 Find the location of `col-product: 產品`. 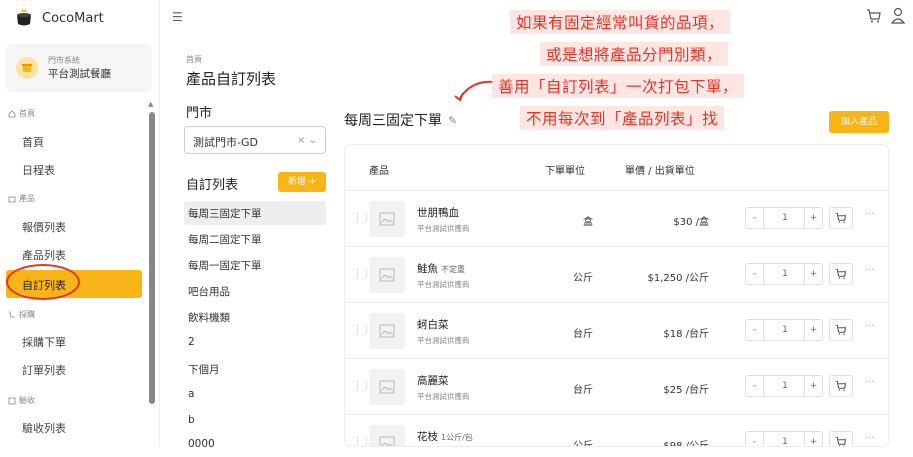

col-product: 產品 is located at coordinates (379, 171).